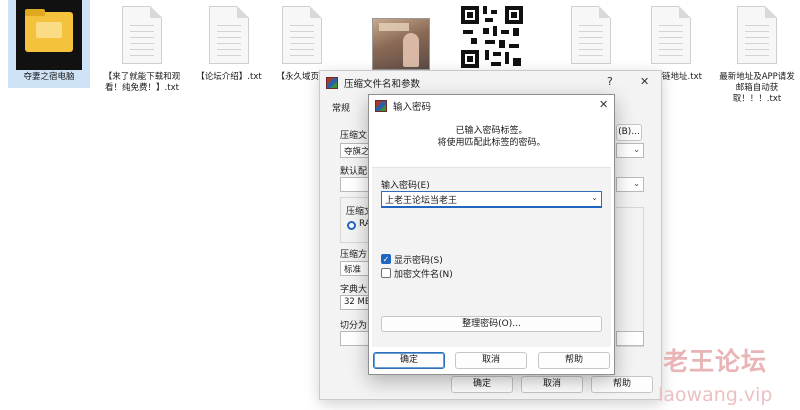 Image resolution: width=800 pixels, height=410 pixels. What do you see at coordinates (229, 77) in the screenshot?
I see `desktop-icon-label: 【论坛介绍】.txt` at bounding box center [229, 77].